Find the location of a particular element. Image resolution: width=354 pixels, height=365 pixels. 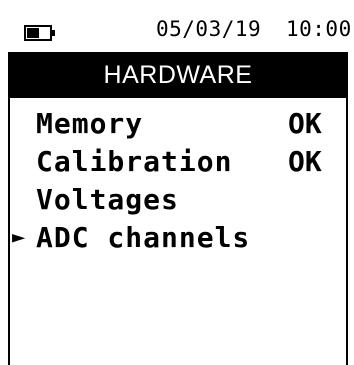

page-title: HARDWARE is located at coordinates (178, 75).